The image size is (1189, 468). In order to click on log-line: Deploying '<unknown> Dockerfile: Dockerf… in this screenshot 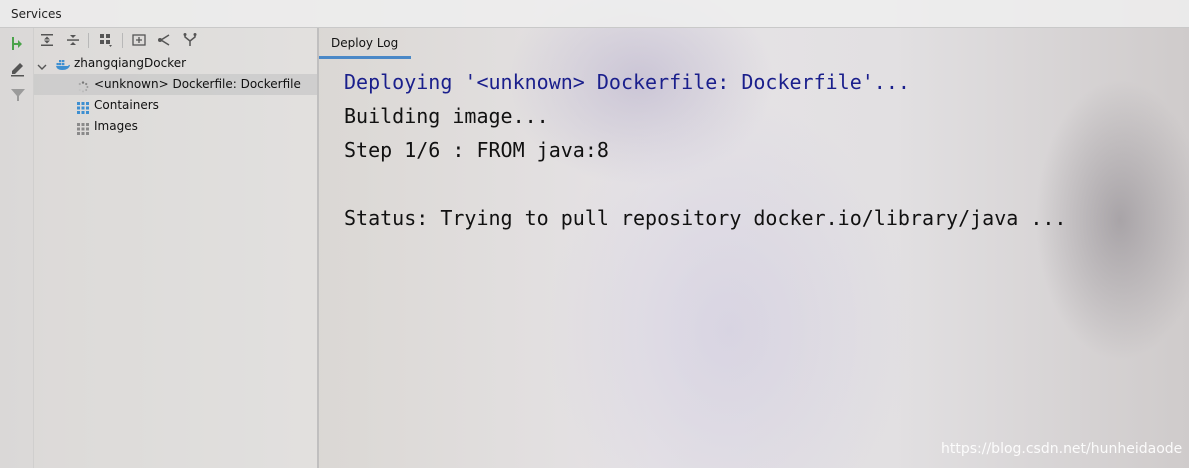, I will do `click(627, 82)`.